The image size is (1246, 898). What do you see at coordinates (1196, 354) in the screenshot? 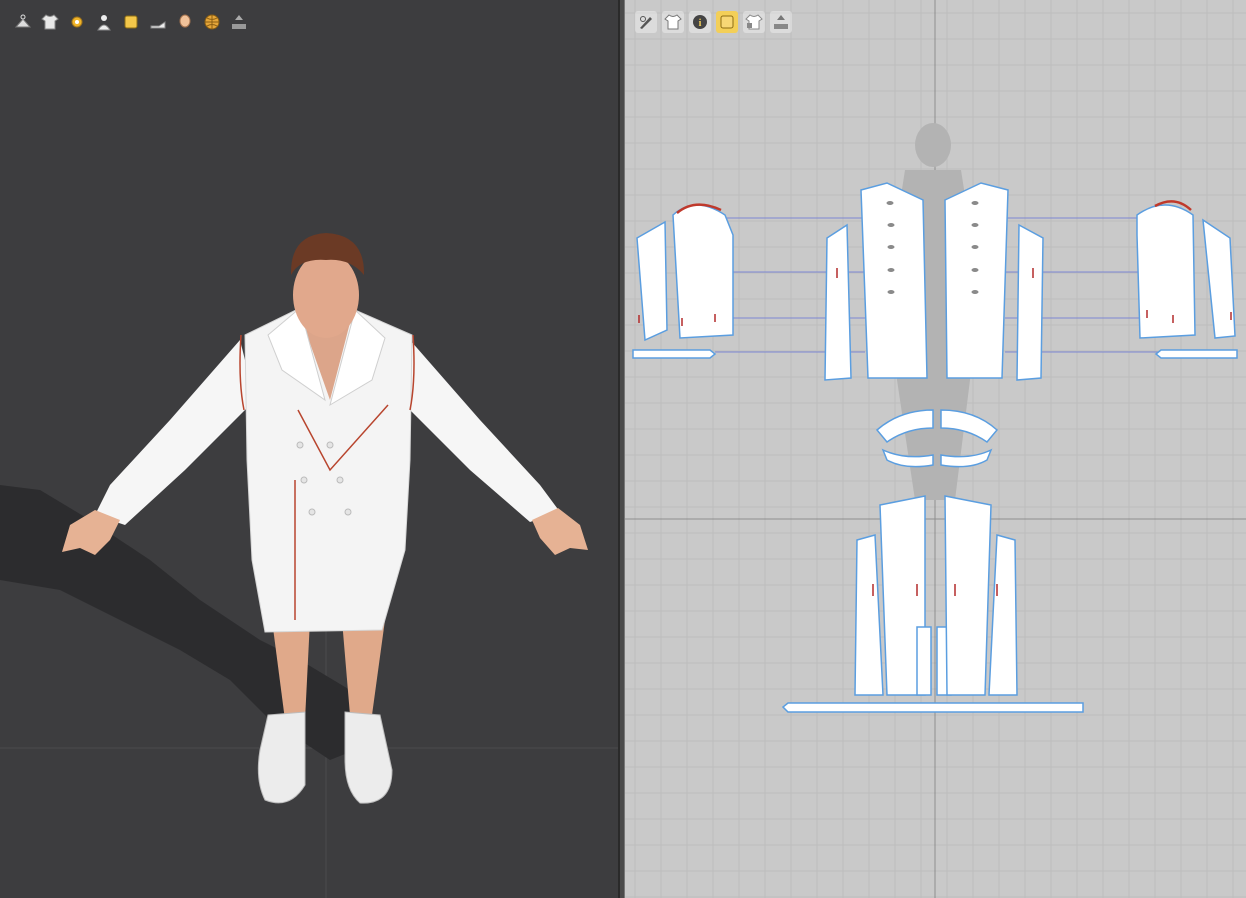
I see `pattern-piece-right-cuff` at bounding box center [1196, 354].